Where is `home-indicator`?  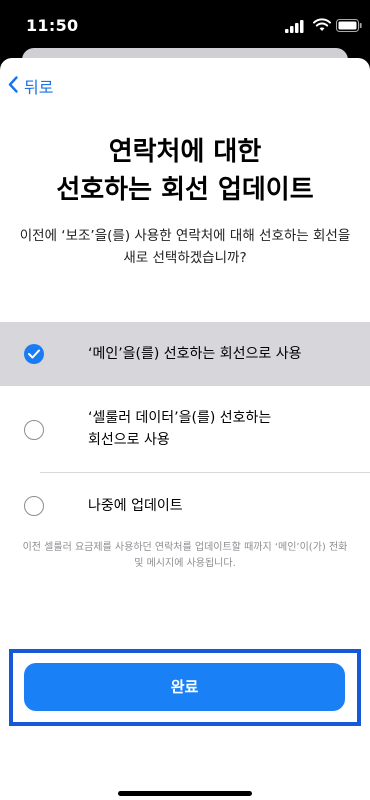
home-indicator is located at coordinates (185, 793).